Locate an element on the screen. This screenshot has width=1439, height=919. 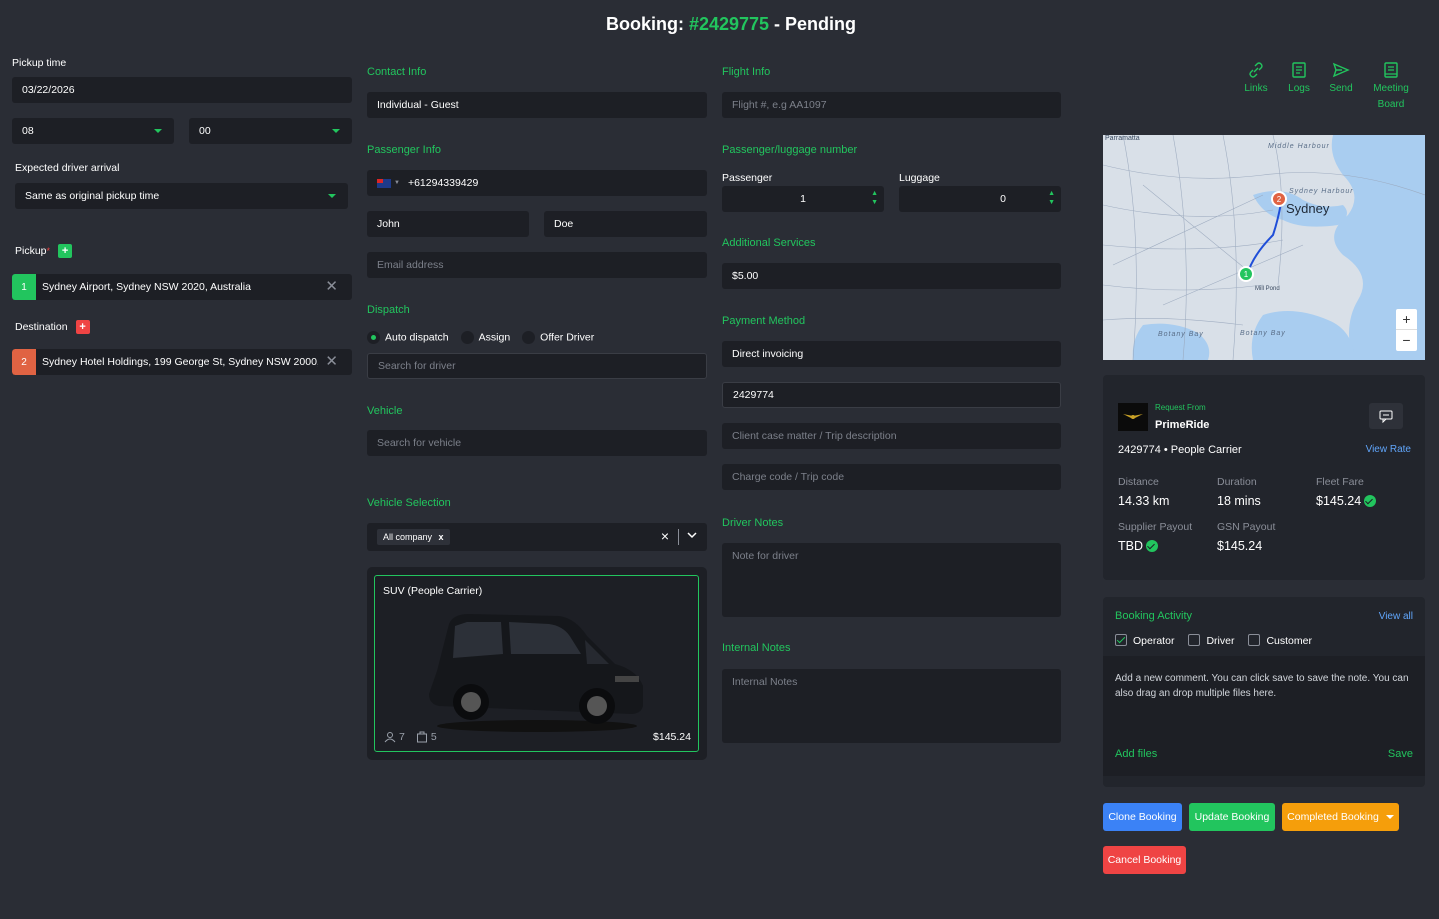
map-label: Sydney is located at coordinates (1308, 208).